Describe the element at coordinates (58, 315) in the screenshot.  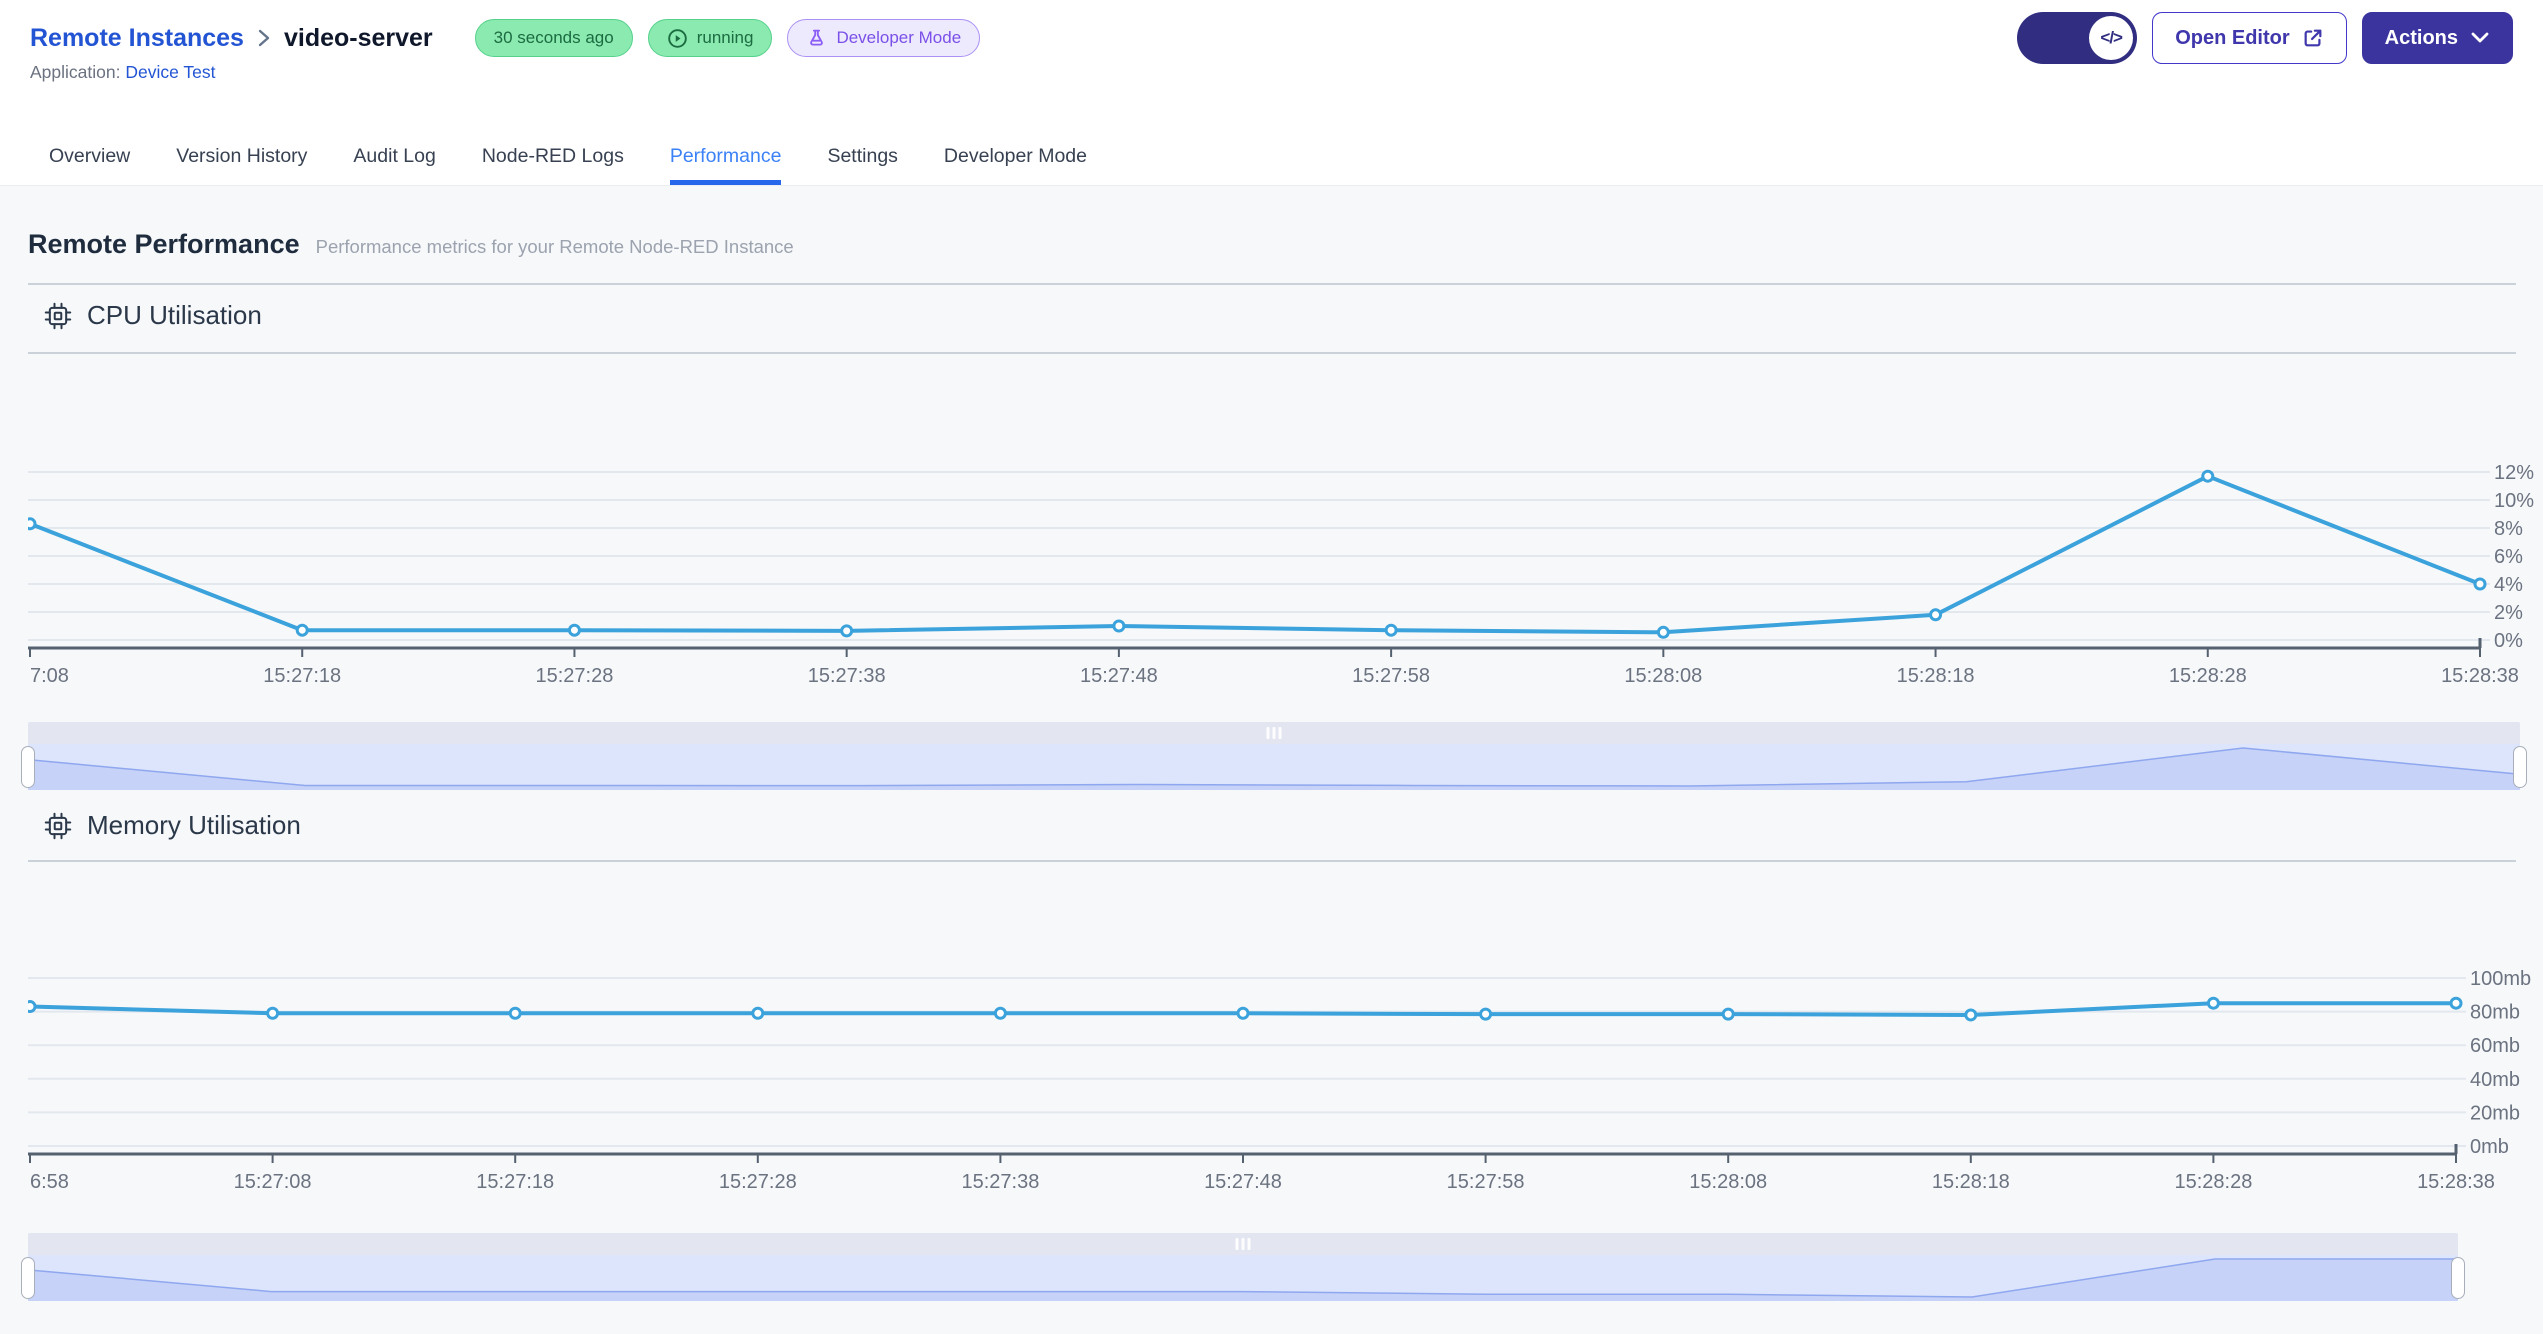
I see `cpu-chip-icon` at that location.